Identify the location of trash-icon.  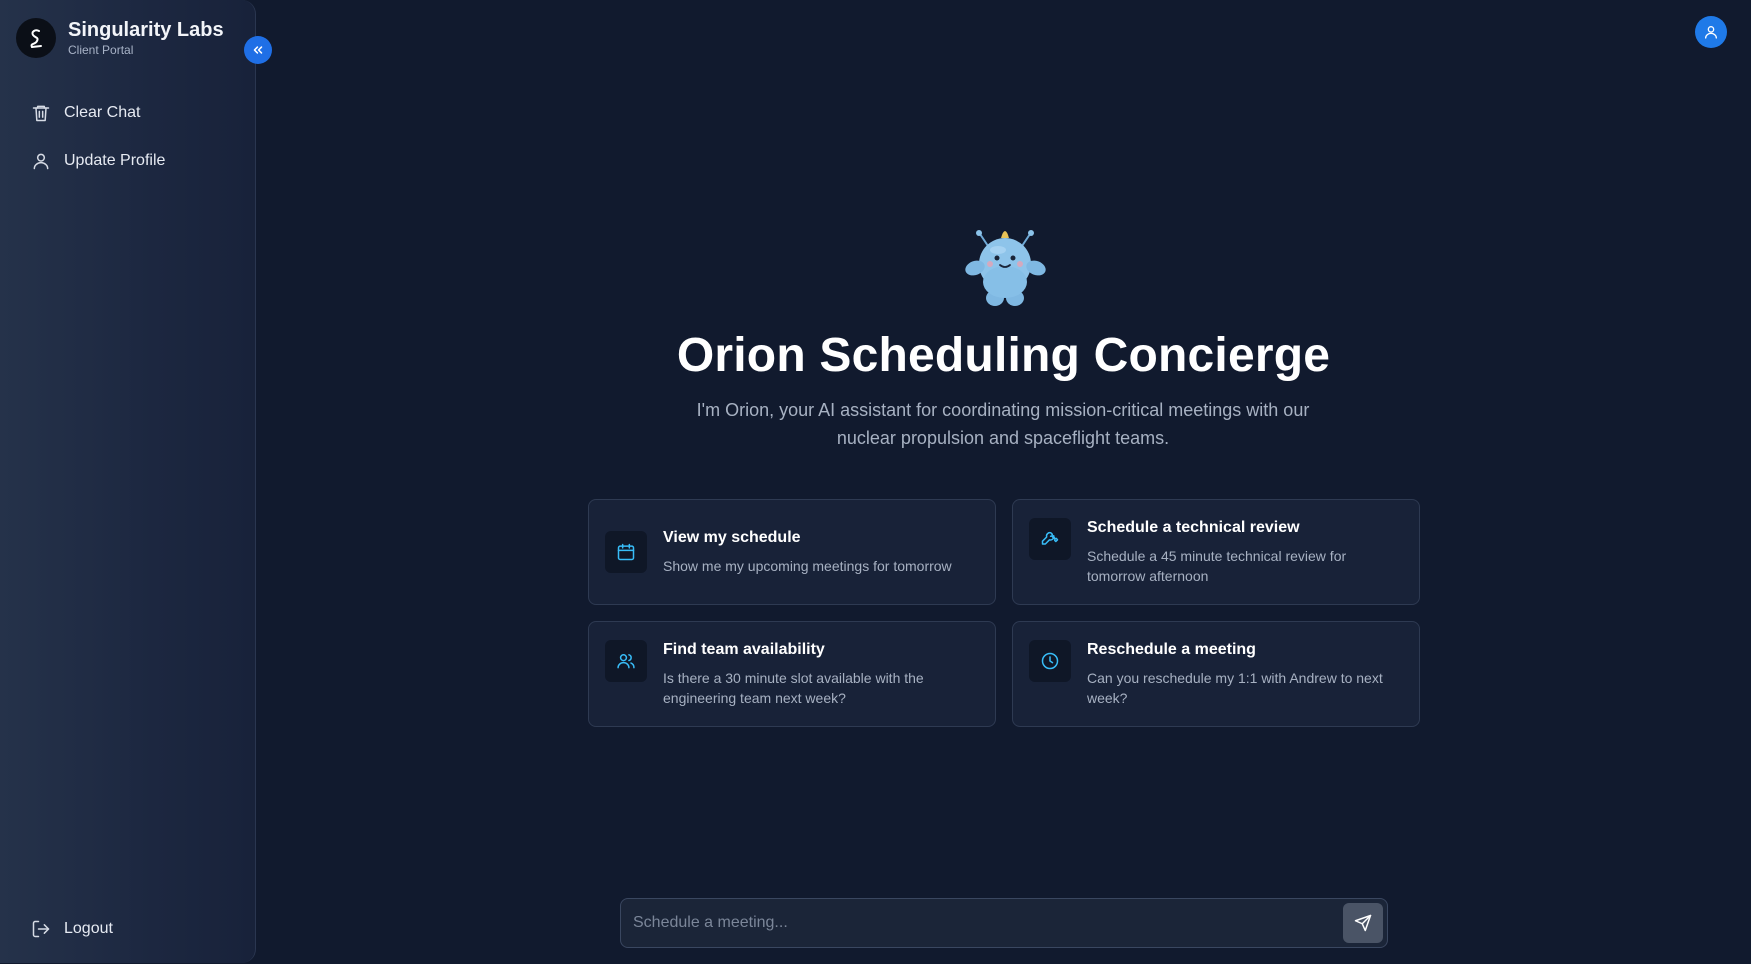
(41, 113).